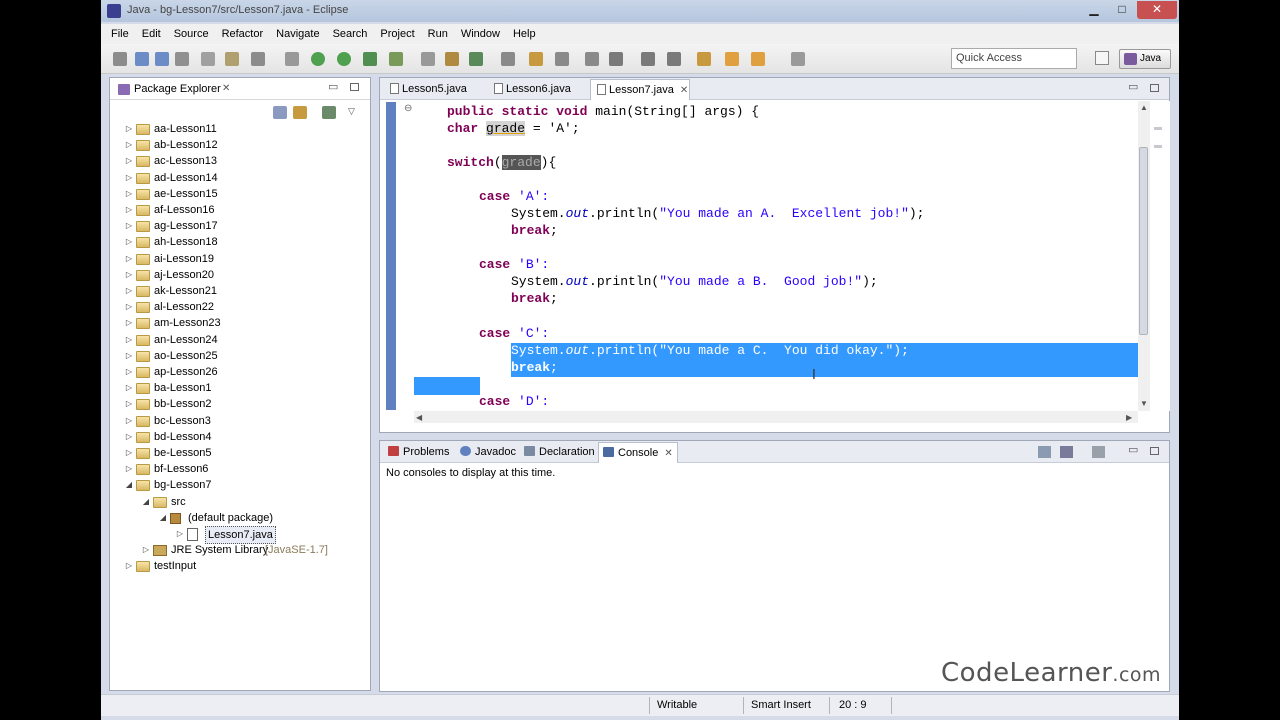  I want to click on tab-console: Console ✕, so click(638, 452).